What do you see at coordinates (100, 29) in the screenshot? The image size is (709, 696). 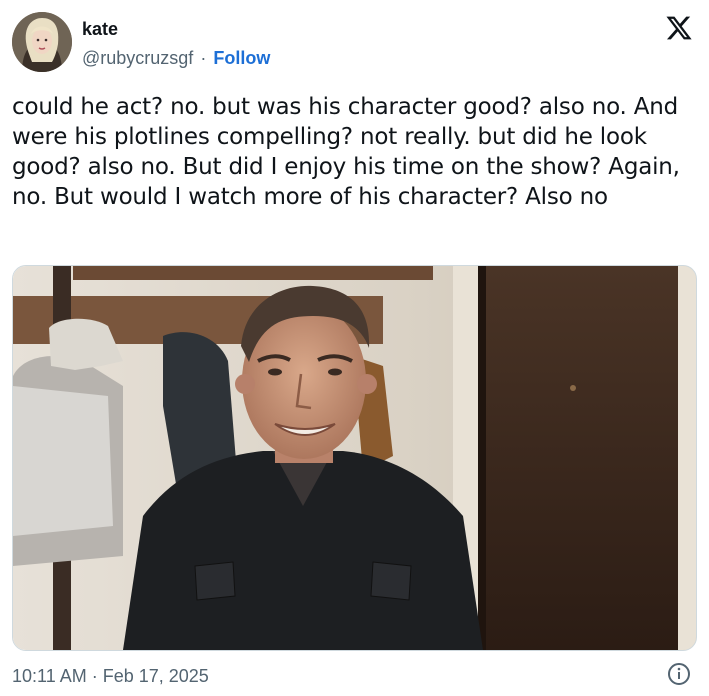 I see `display-name: kate` at bounding box center [100, 29].